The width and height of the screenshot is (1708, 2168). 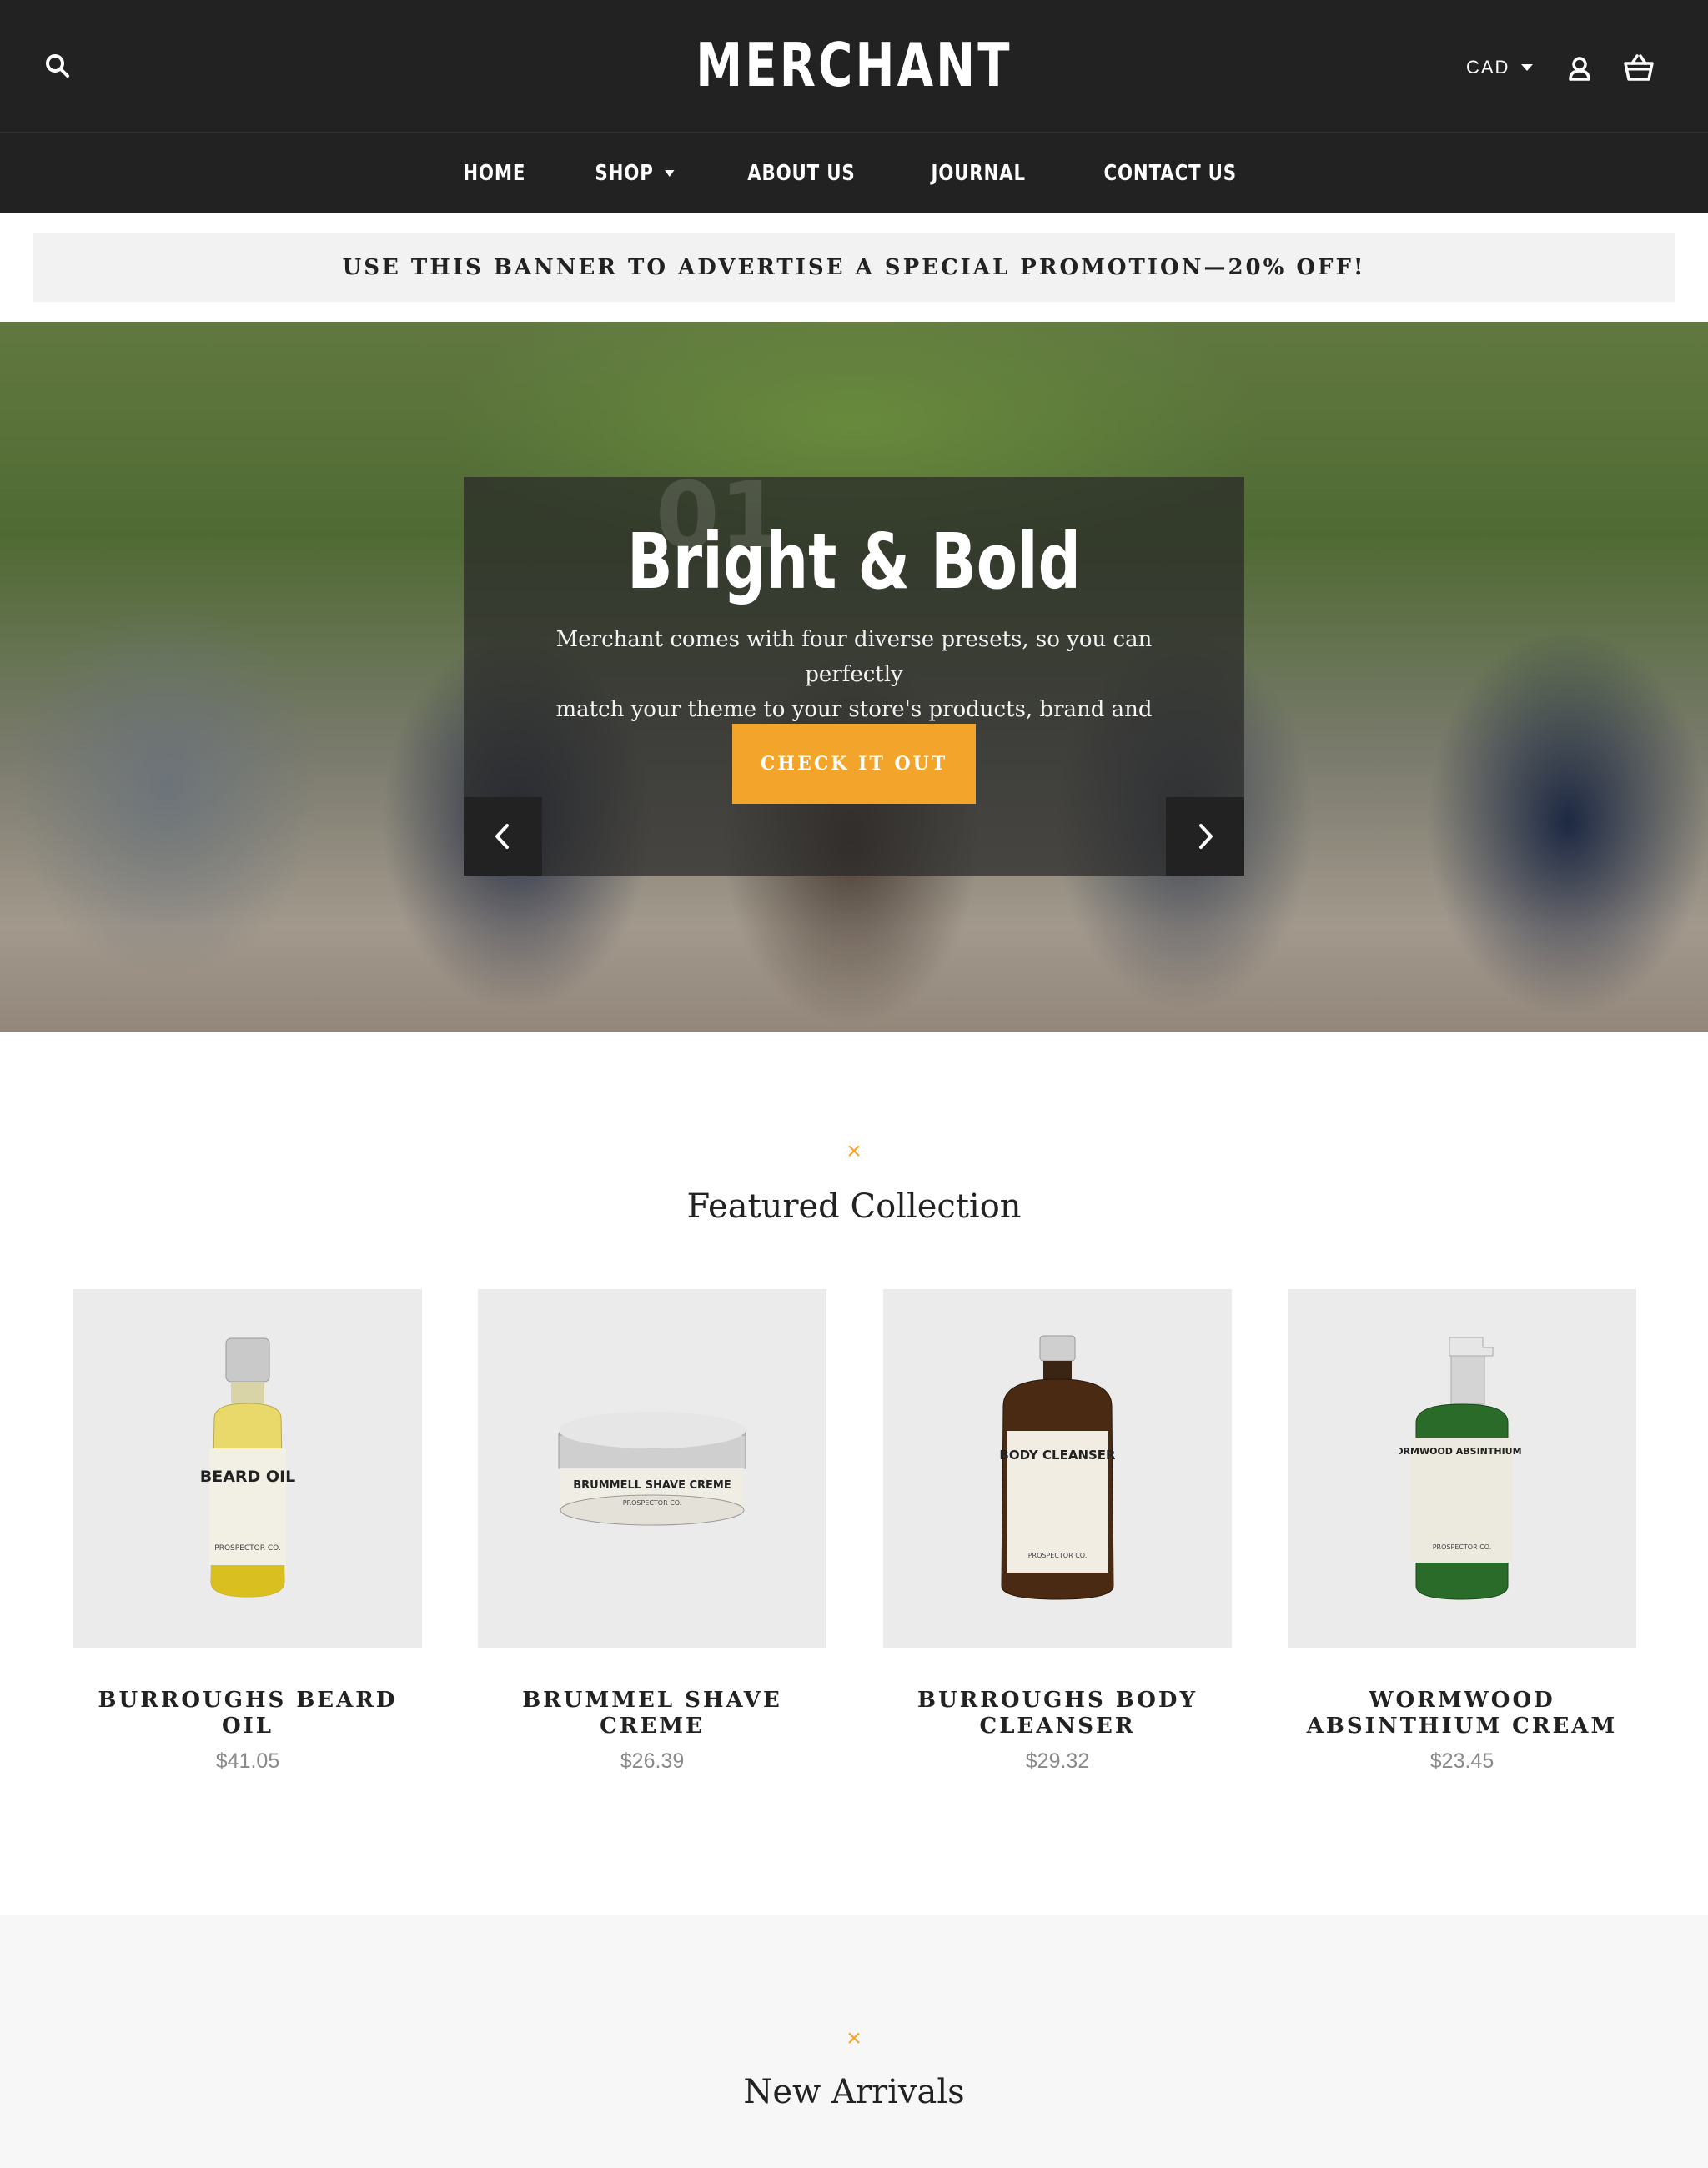 I want to click on product-label-text: BODY CLEANSER, so click(x=1057, y=1455).